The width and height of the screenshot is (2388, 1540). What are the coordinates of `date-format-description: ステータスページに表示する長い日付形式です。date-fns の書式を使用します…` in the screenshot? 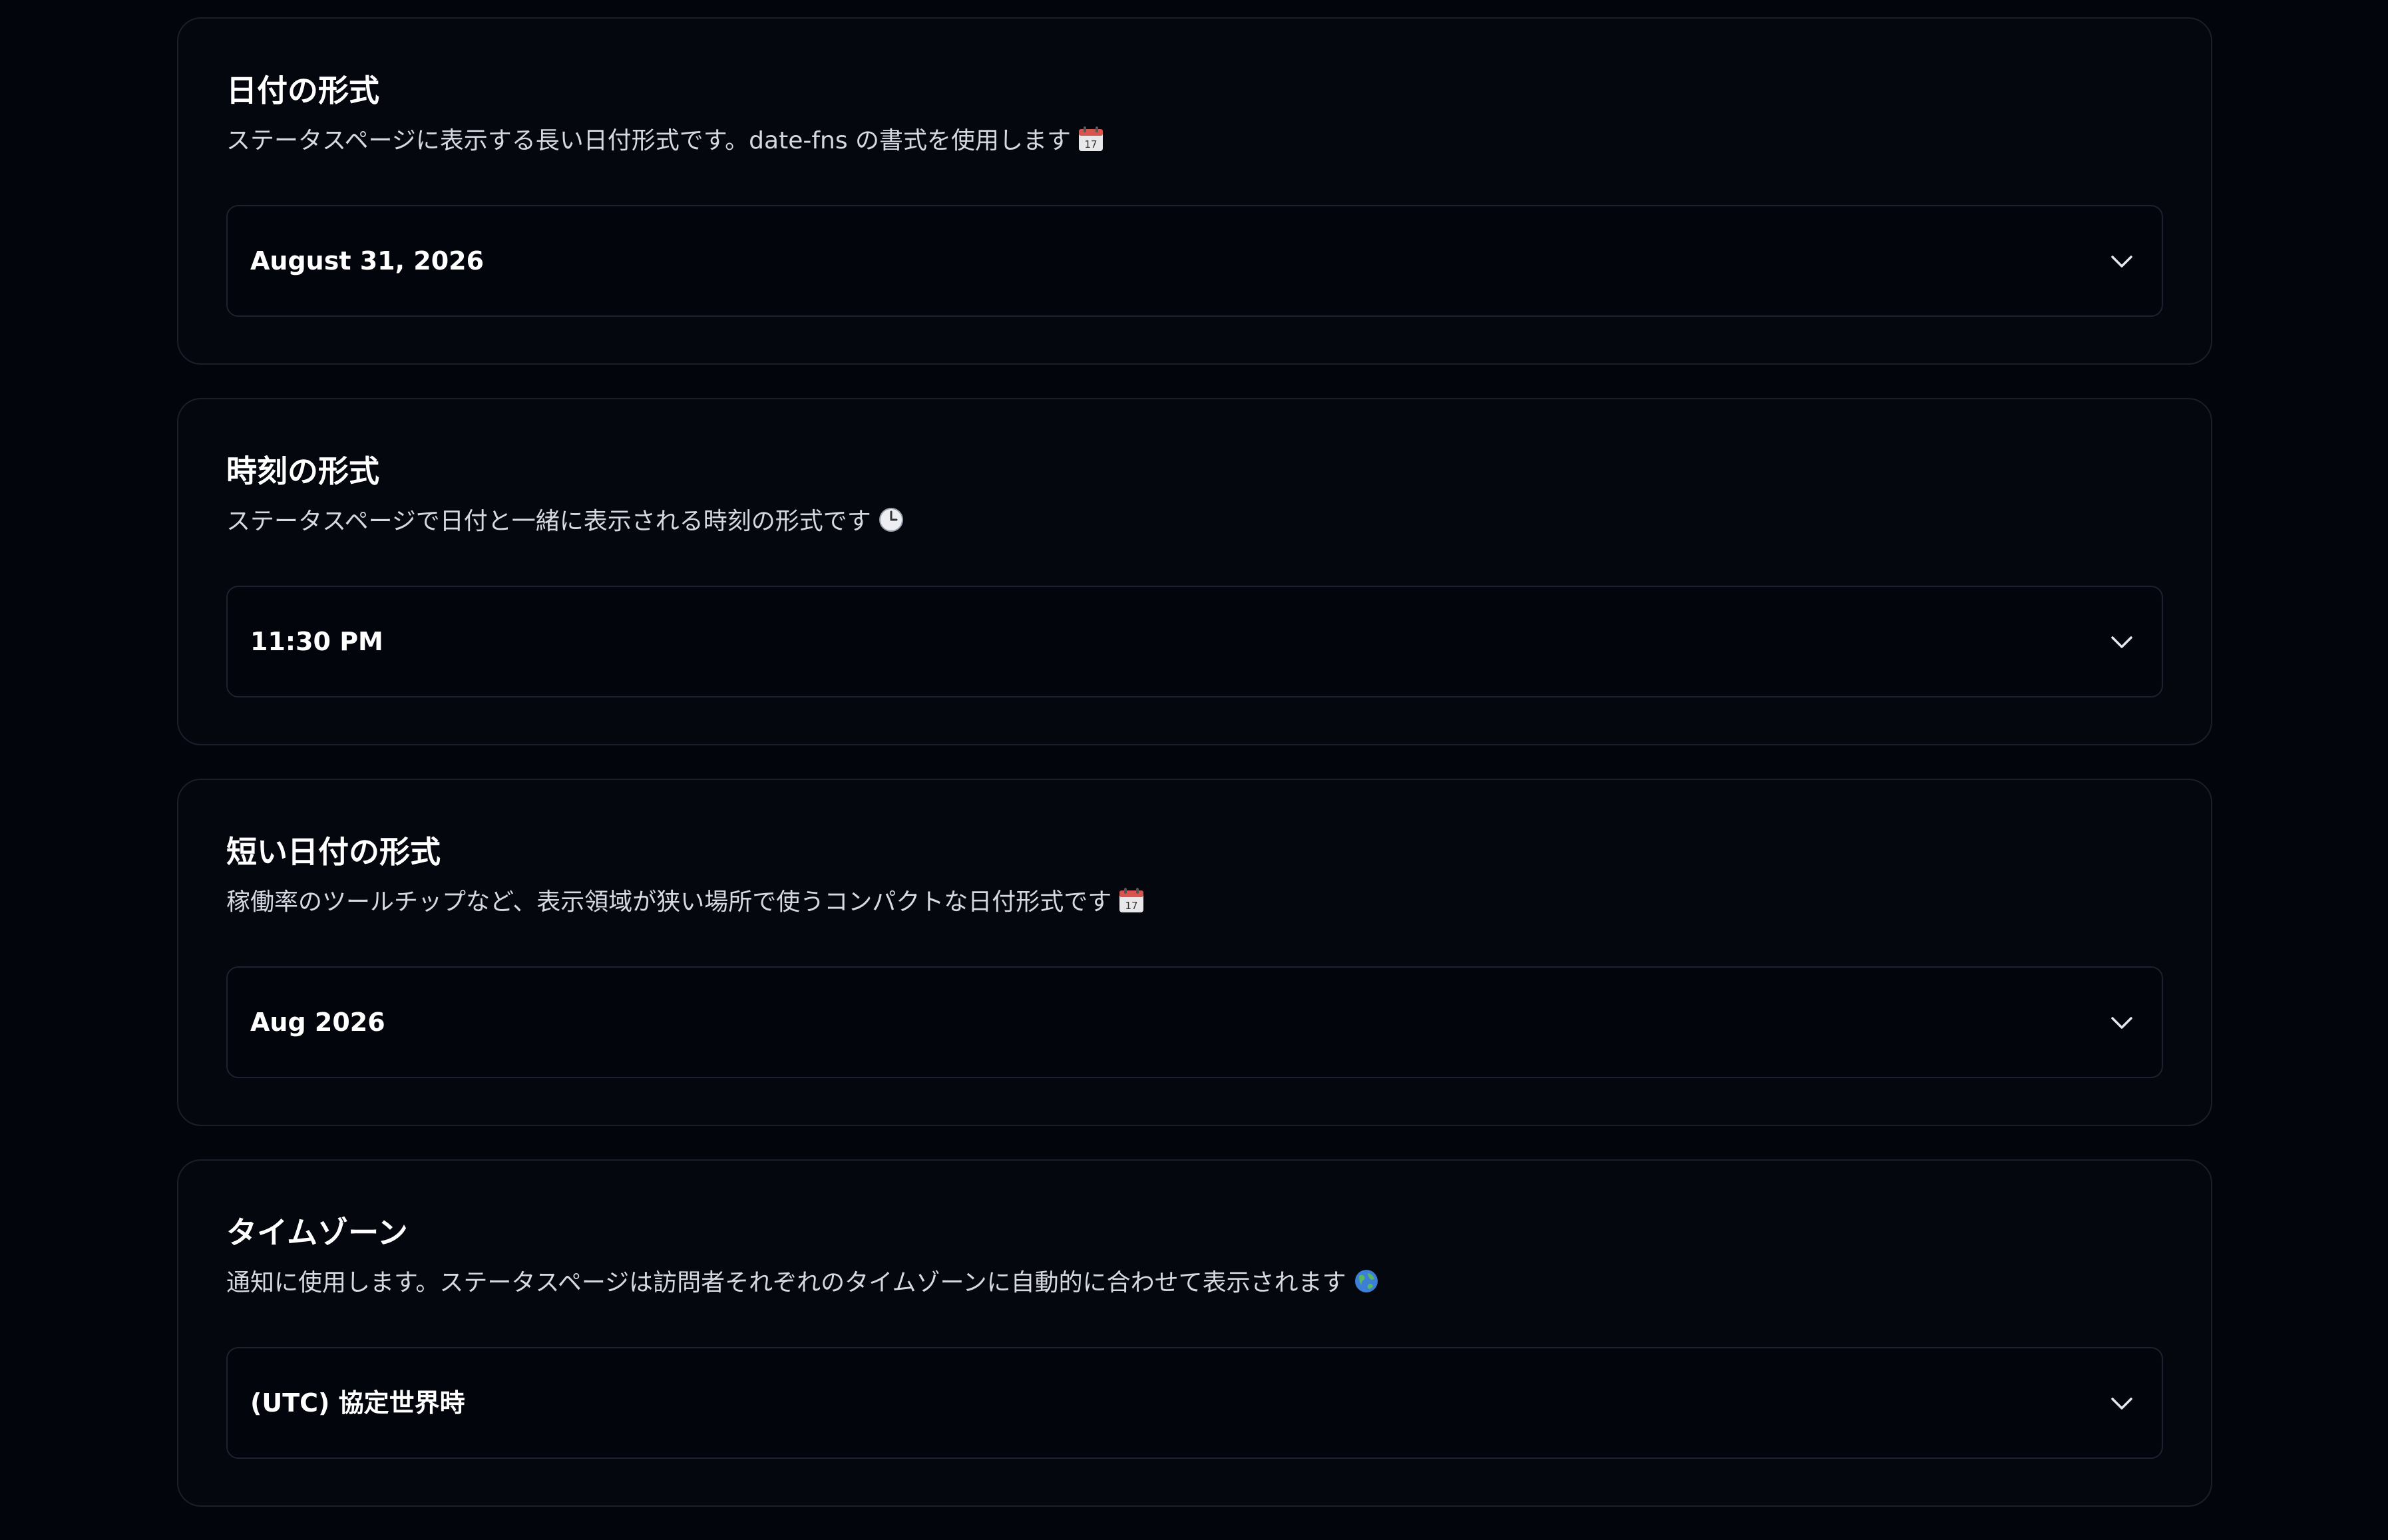 It's located at (665, 143).